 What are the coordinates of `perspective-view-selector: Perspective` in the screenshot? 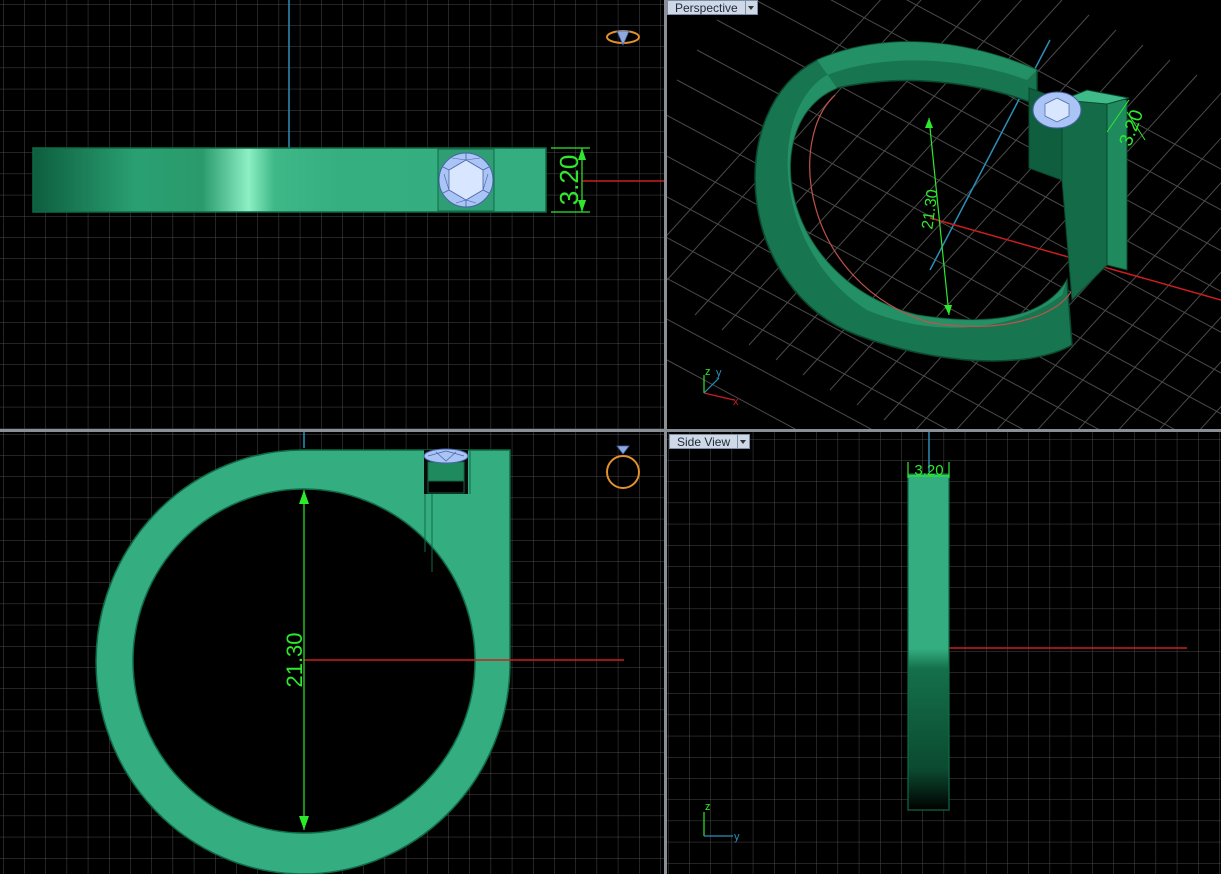 It's located at (712, 7).